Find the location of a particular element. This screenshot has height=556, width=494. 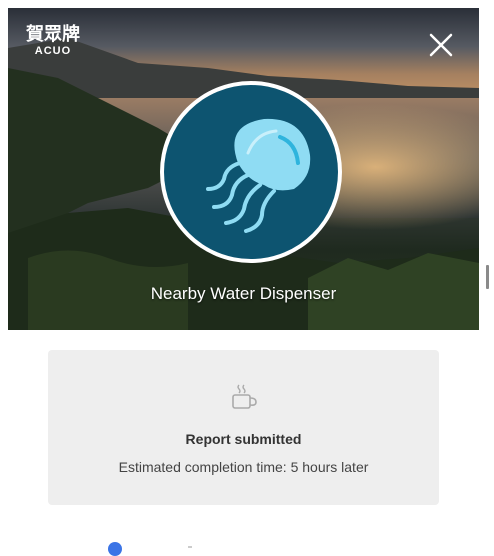

logo-chinese-text: 賀眾牌 is located at coordinates (53, 34).